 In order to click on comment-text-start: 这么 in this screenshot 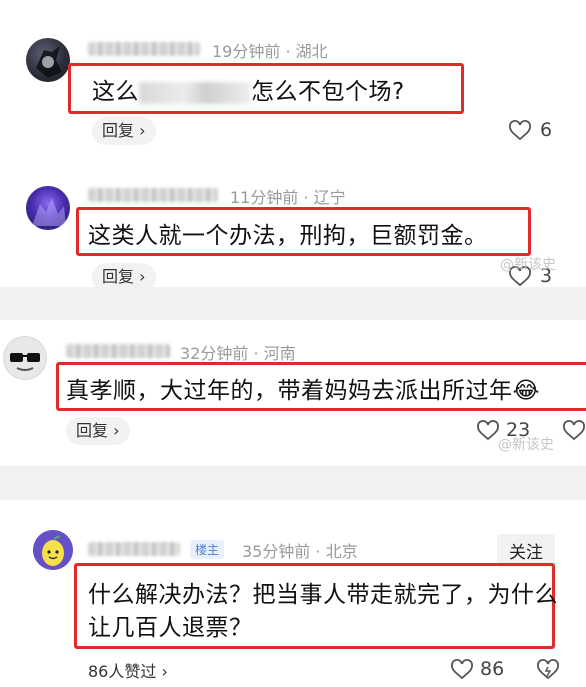, I will do `click(115, 92)`.